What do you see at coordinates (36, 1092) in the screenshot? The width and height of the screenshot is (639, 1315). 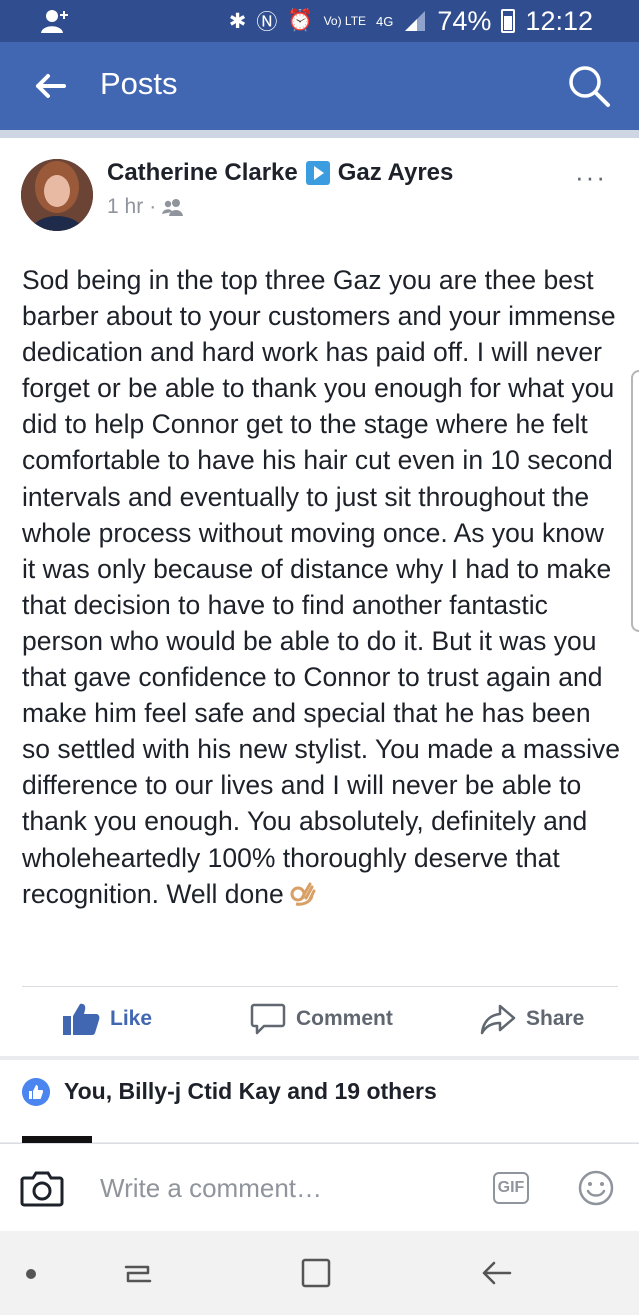 I see `like-reaction-icon` at bounding box center [36, 1092].